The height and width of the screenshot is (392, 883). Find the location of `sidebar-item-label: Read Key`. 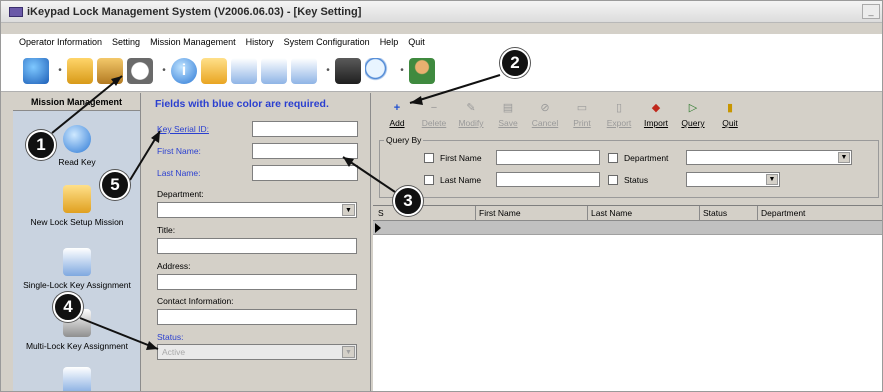

sidebar-item-label: Read Key is located at coordinates (77, 162).